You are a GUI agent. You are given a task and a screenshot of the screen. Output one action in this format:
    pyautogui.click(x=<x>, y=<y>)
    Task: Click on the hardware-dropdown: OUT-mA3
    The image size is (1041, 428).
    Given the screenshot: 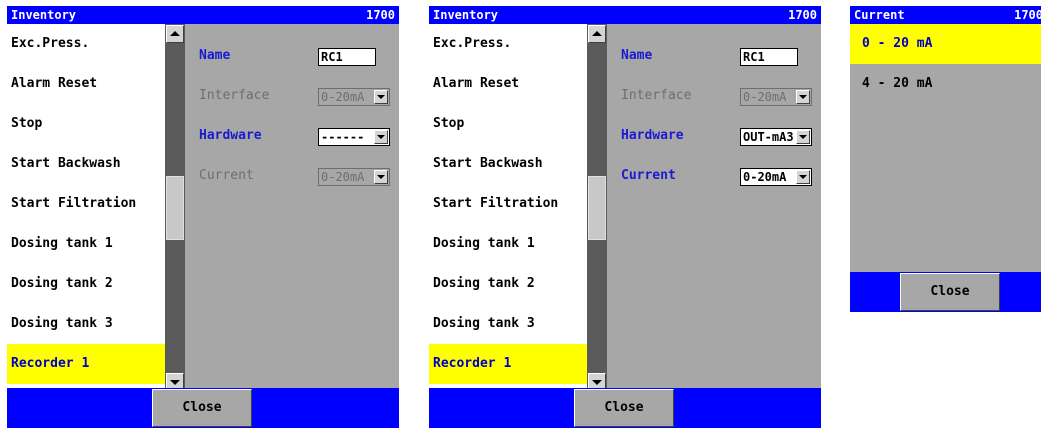 What is the action you would take?
    pyautogui.click(x=776, y=137)
    